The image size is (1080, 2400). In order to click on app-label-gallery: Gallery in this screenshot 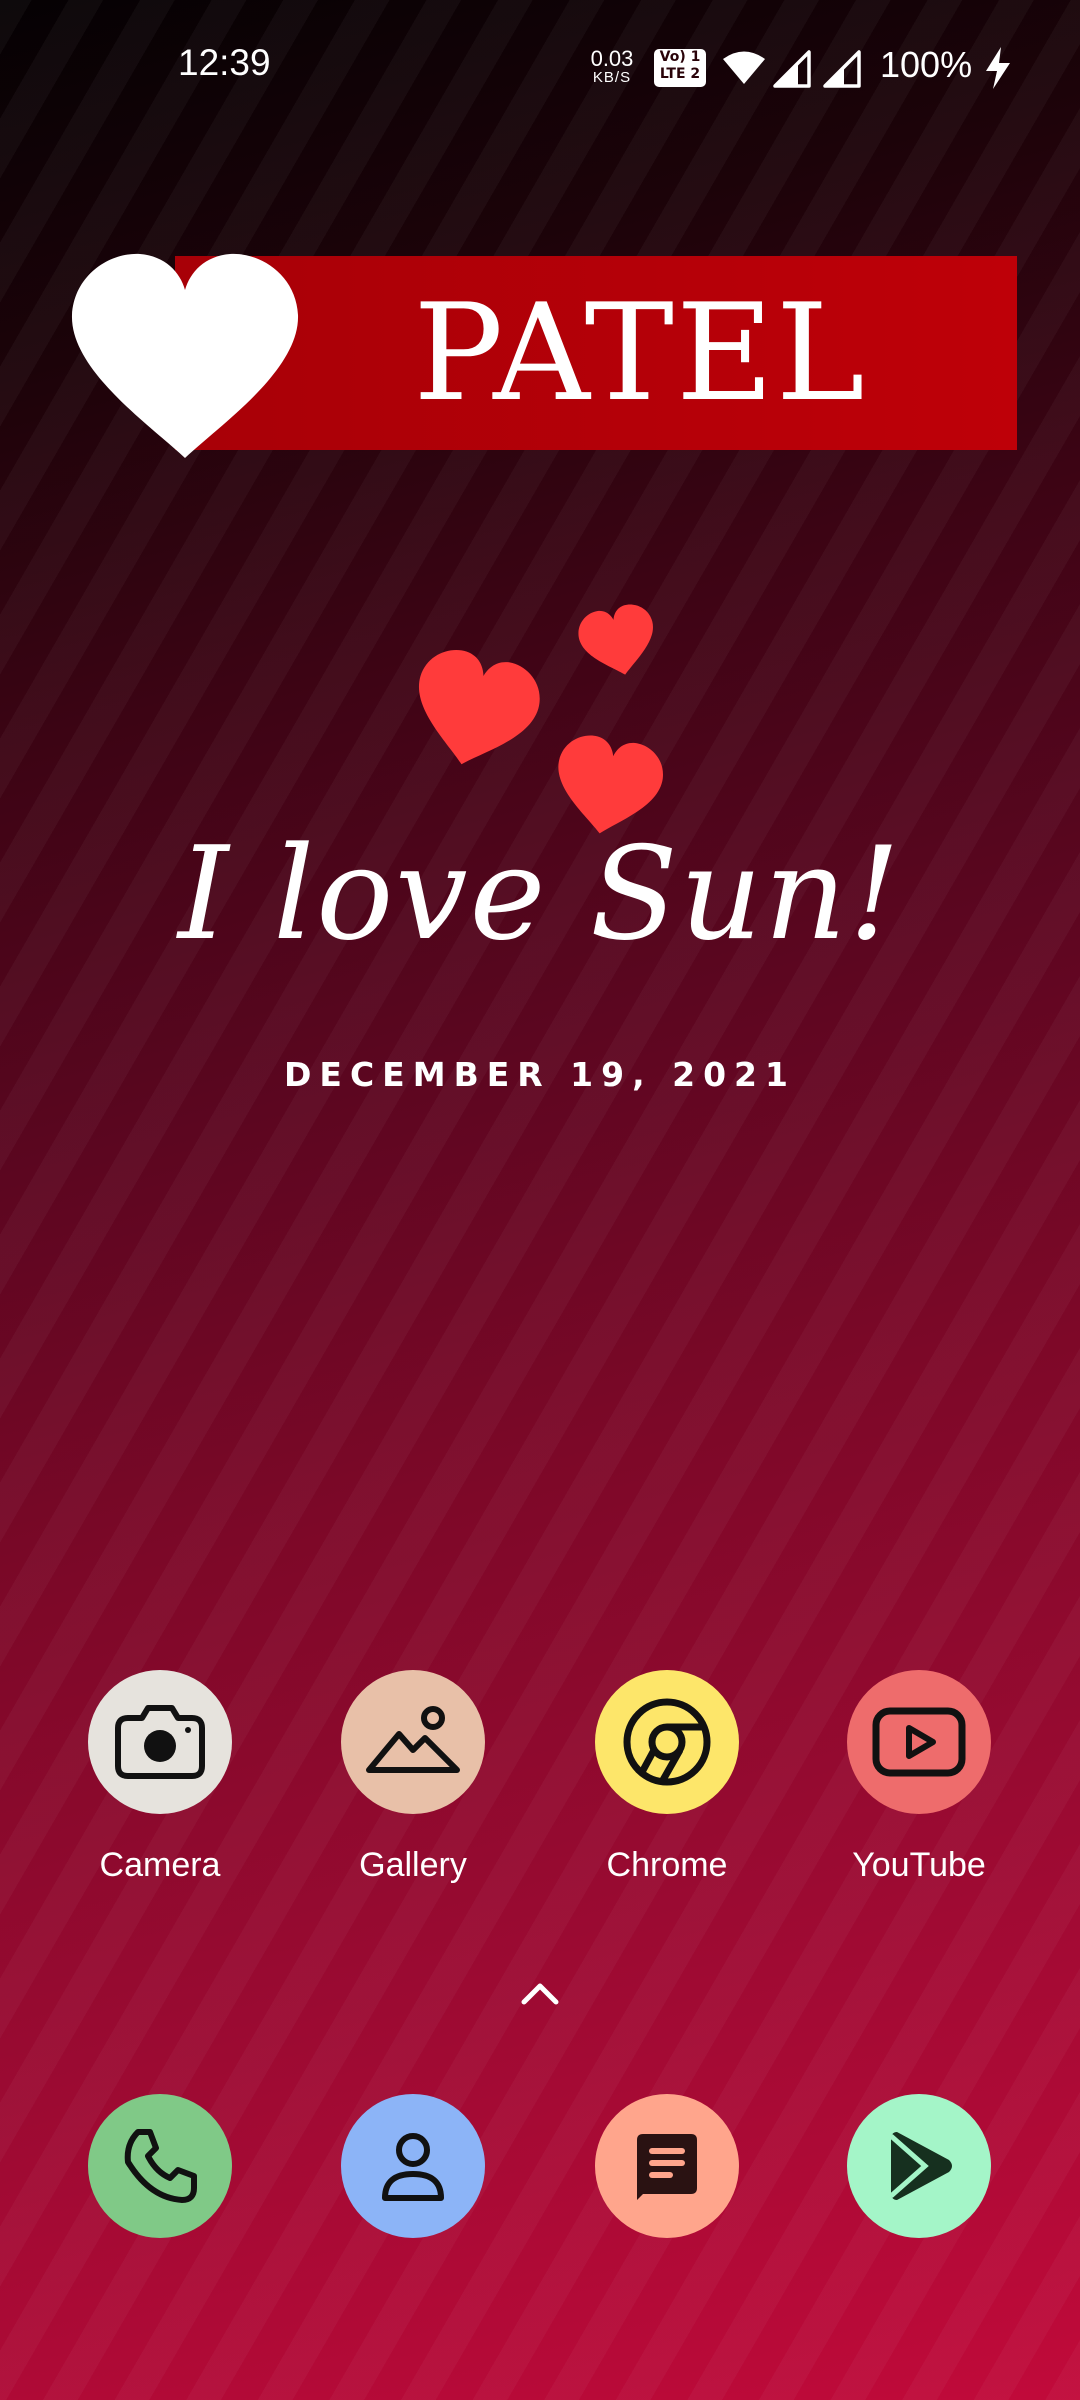, I will do `click(413, 1865)`.